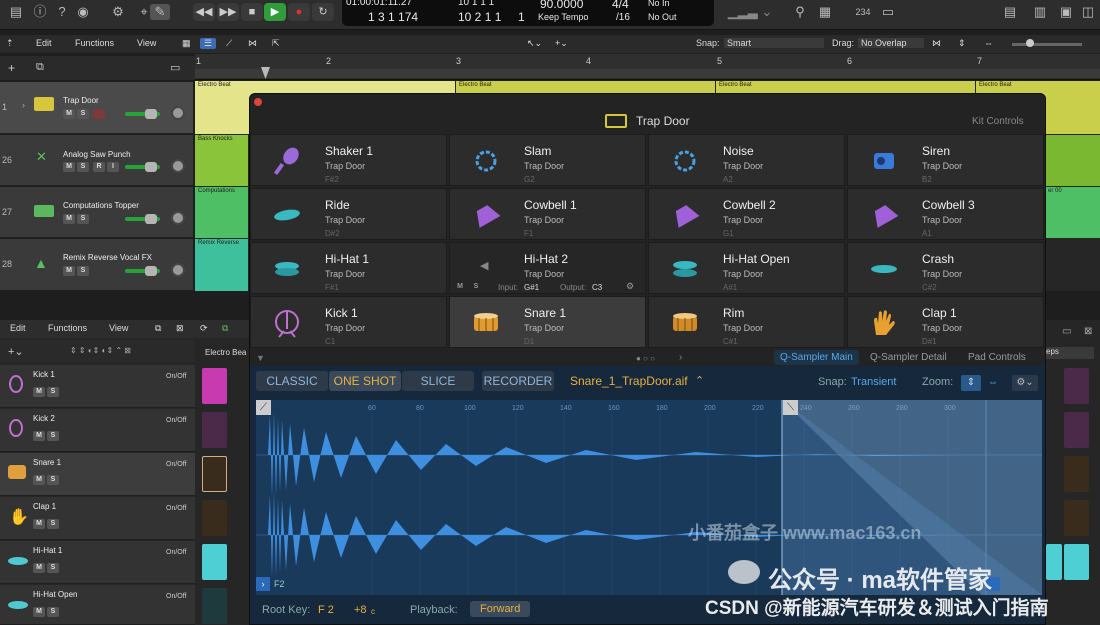 The image size is (1100, 625). What do you see at coordinates (229, 43) in the screenshot?
I see `automation-icon: ⟋` at bounding box center [229, 43].